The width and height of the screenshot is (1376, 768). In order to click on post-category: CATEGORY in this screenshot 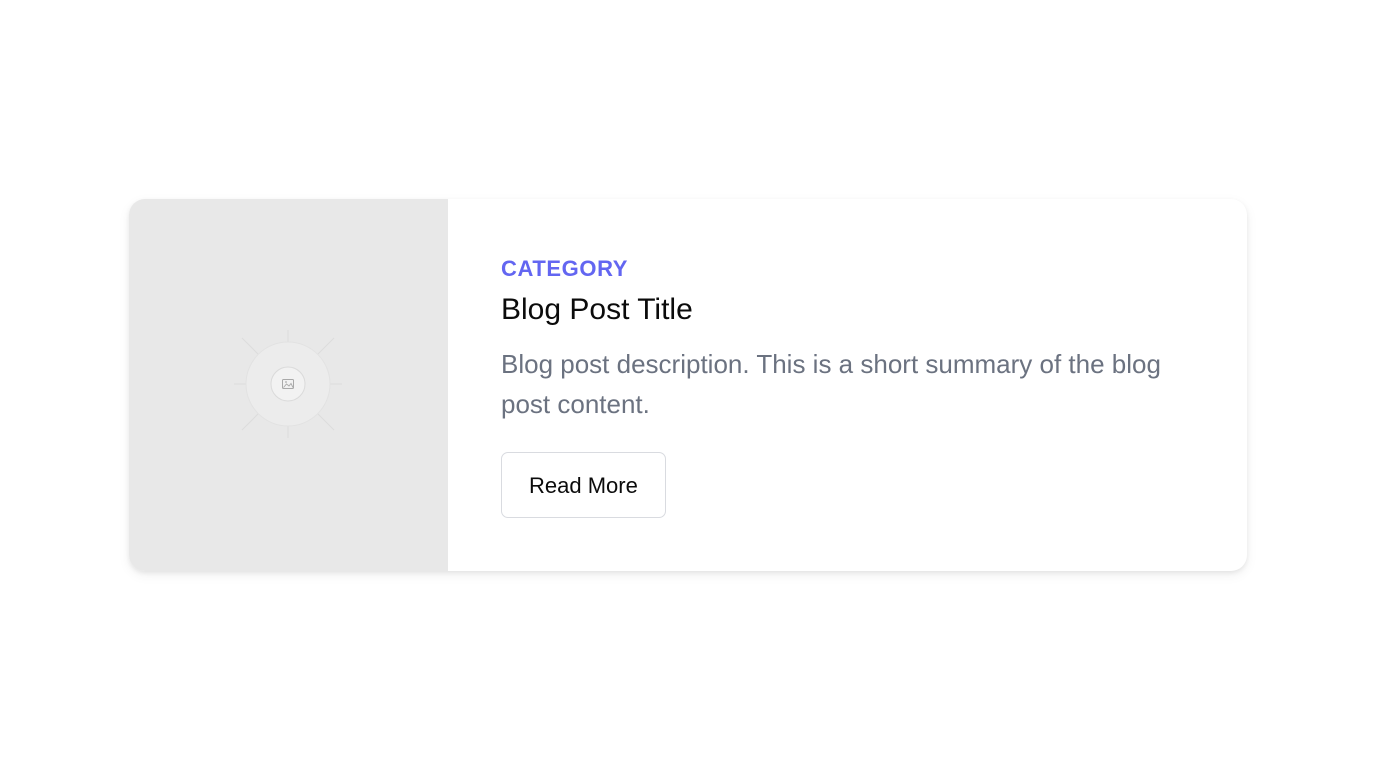, I will do `click(565, 268)`.